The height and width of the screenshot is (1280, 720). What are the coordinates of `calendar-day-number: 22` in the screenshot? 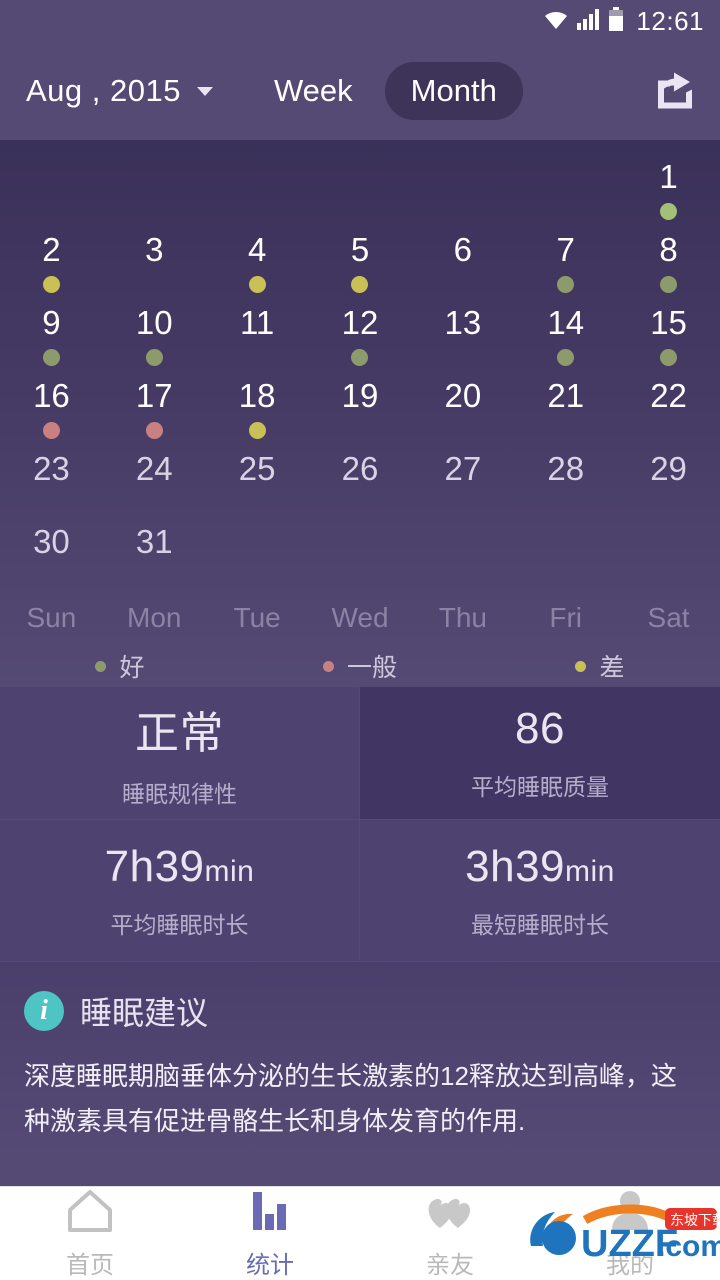 It's located at (668, 395).